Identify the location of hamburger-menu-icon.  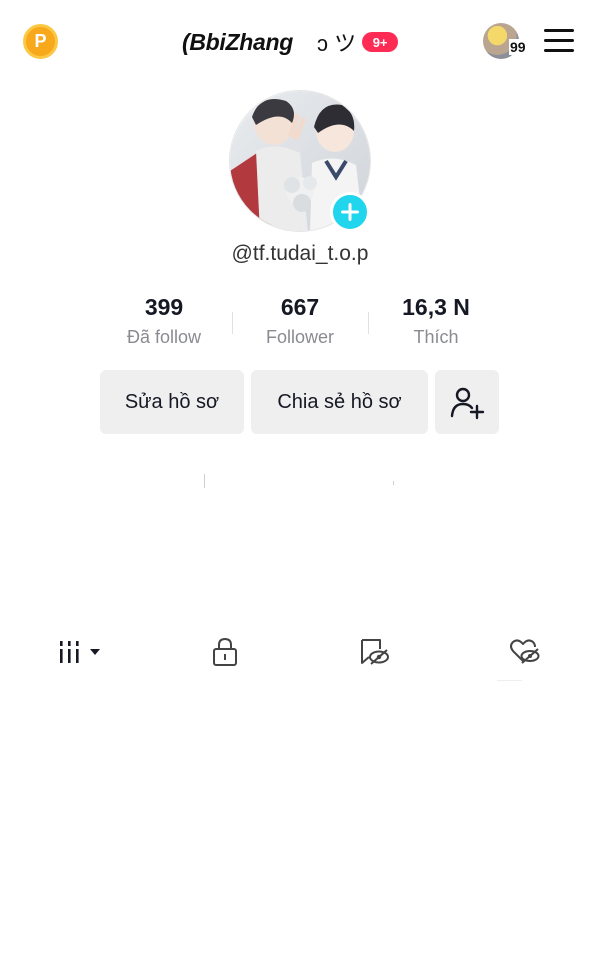
(559, 41).